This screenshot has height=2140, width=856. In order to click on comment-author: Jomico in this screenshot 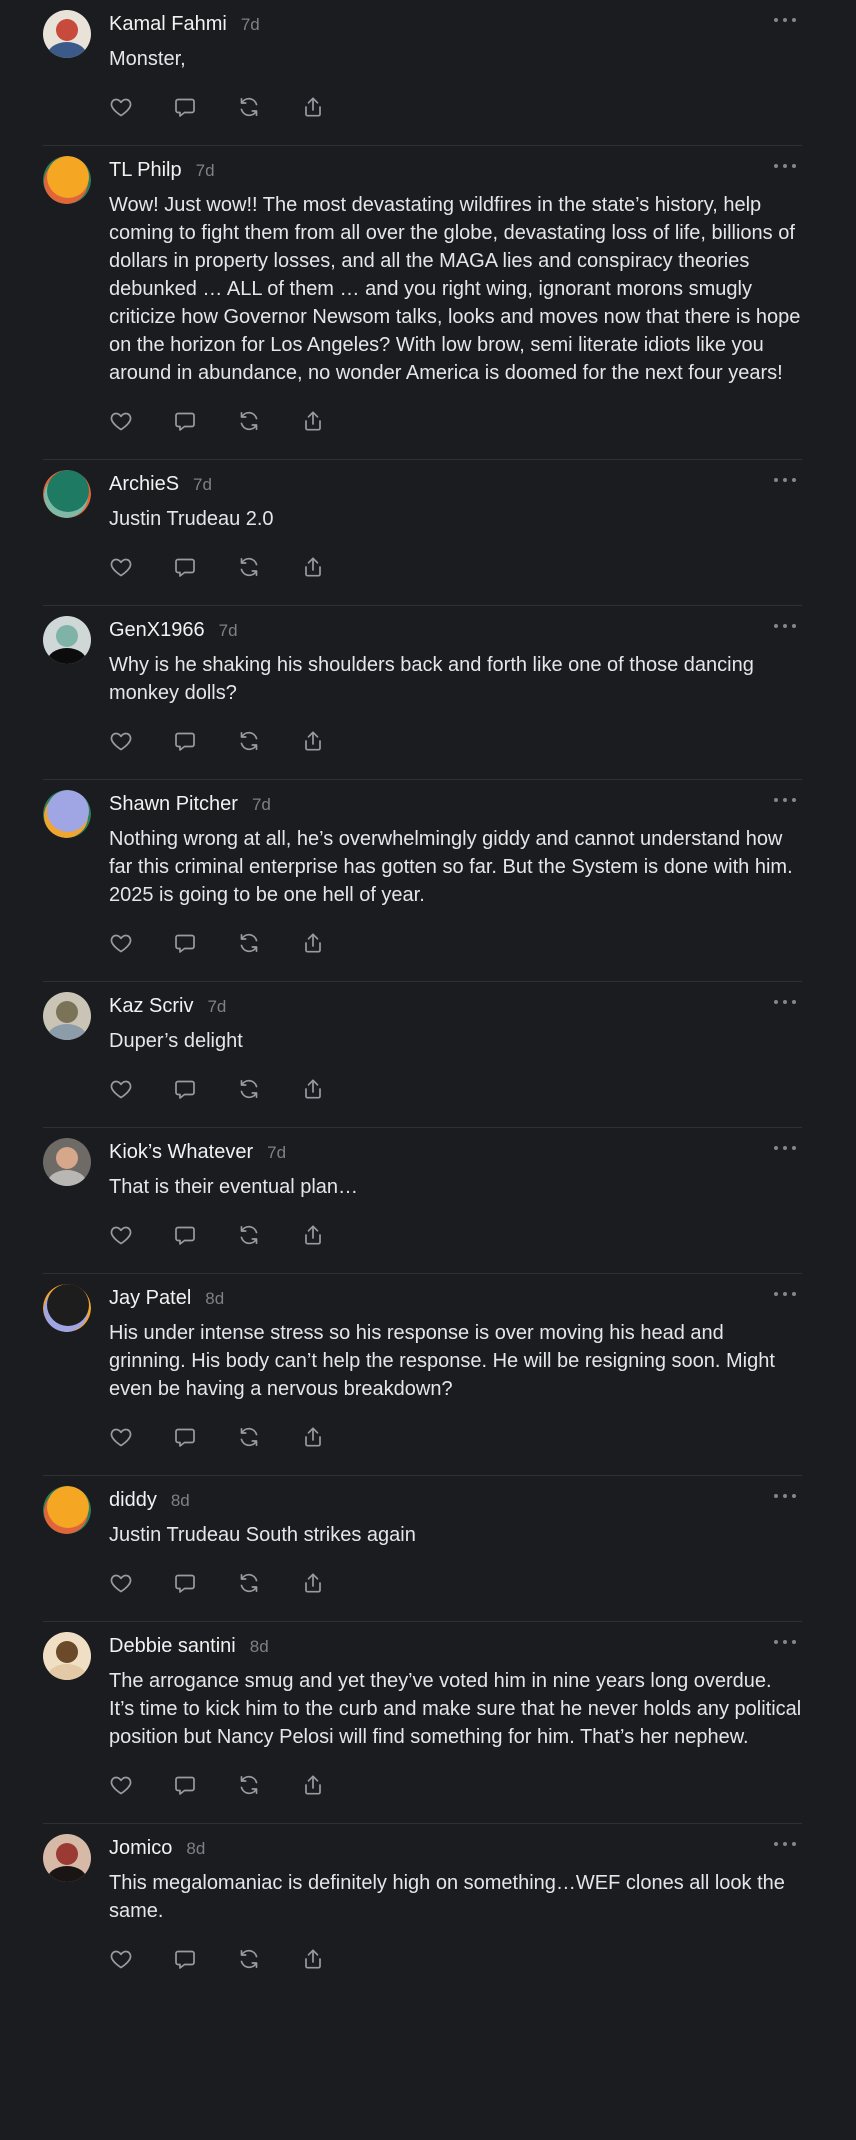, I will do `click(140, 1848)`.